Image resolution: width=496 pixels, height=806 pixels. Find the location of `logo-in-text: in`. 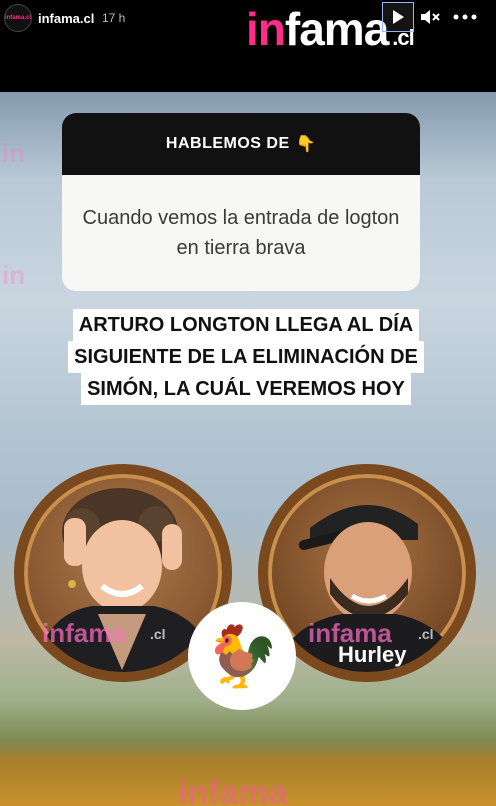

logo-in-text: in is located at coordinates (266, 29).